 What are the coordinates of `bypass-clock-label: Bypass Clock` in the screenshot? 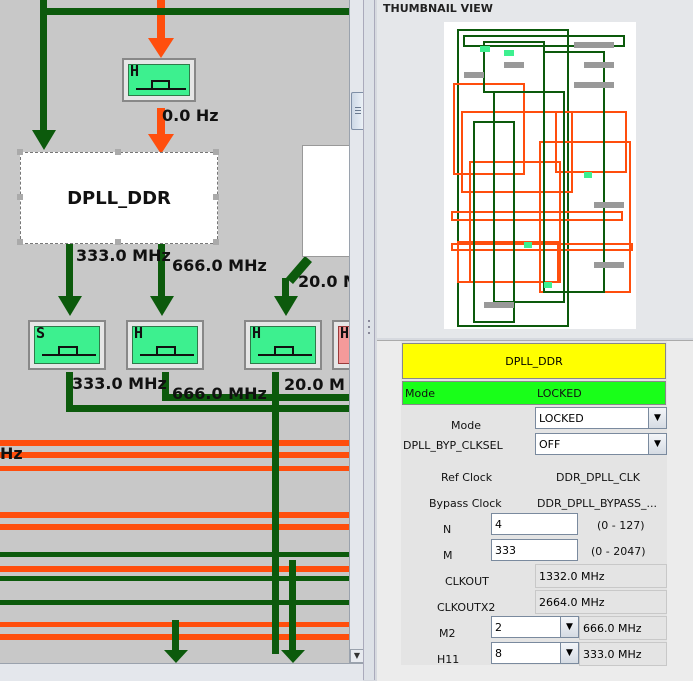 It's located at (465, 503).